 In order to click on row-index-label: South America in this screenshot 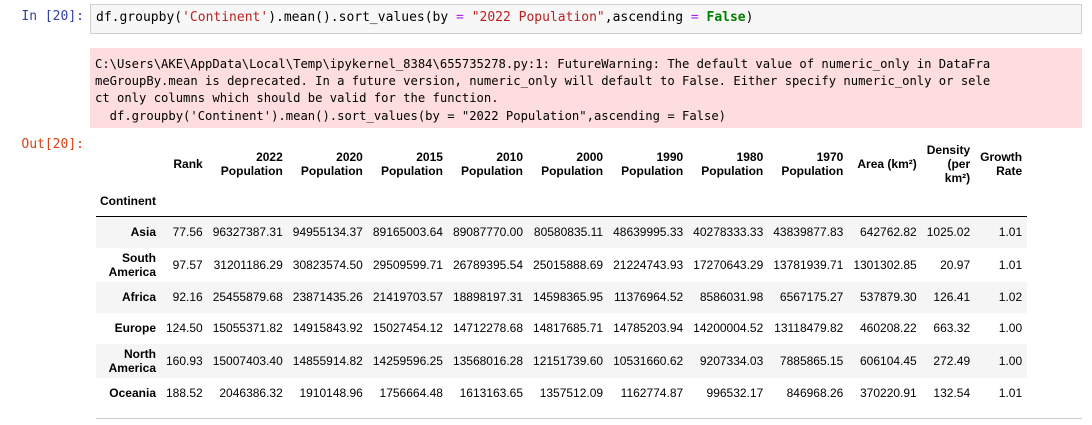, I will do `click(128, 265)`.